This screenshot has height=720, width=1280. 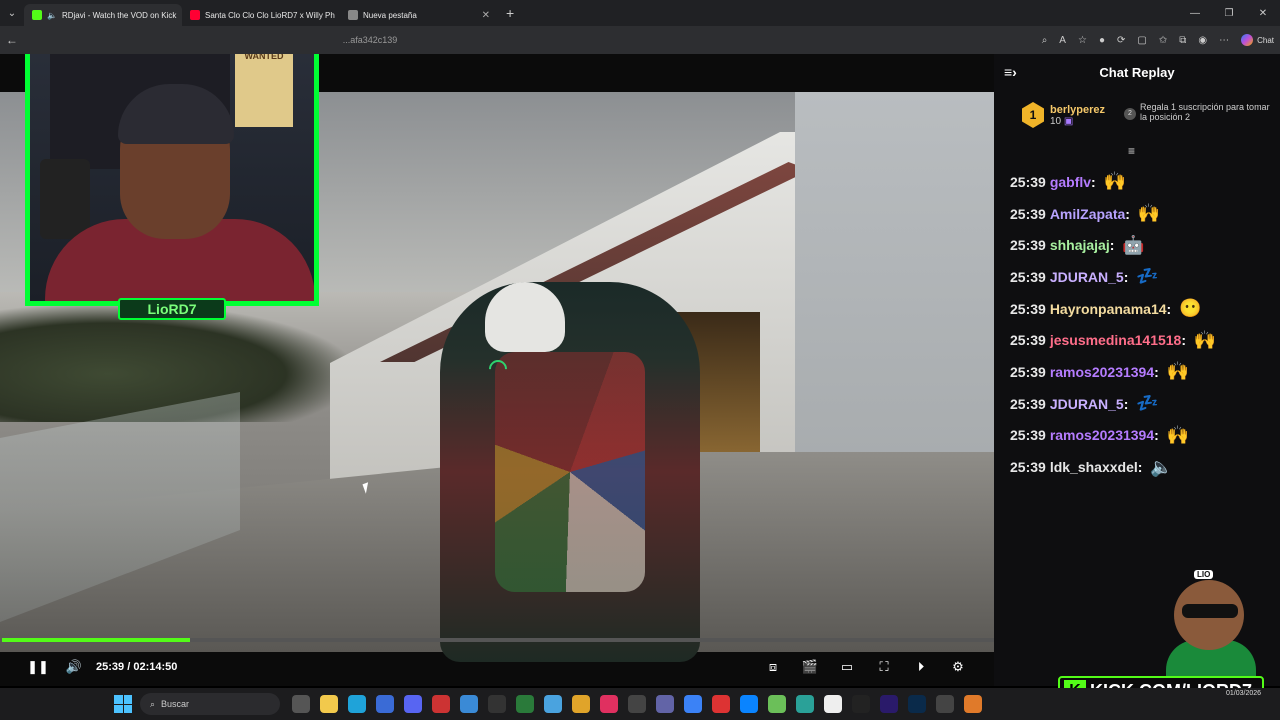 What do you see at coordinates (1130, 114) in the screenshot?
I see `rank-2-badge: 2` at bounding box center [1130, 114].